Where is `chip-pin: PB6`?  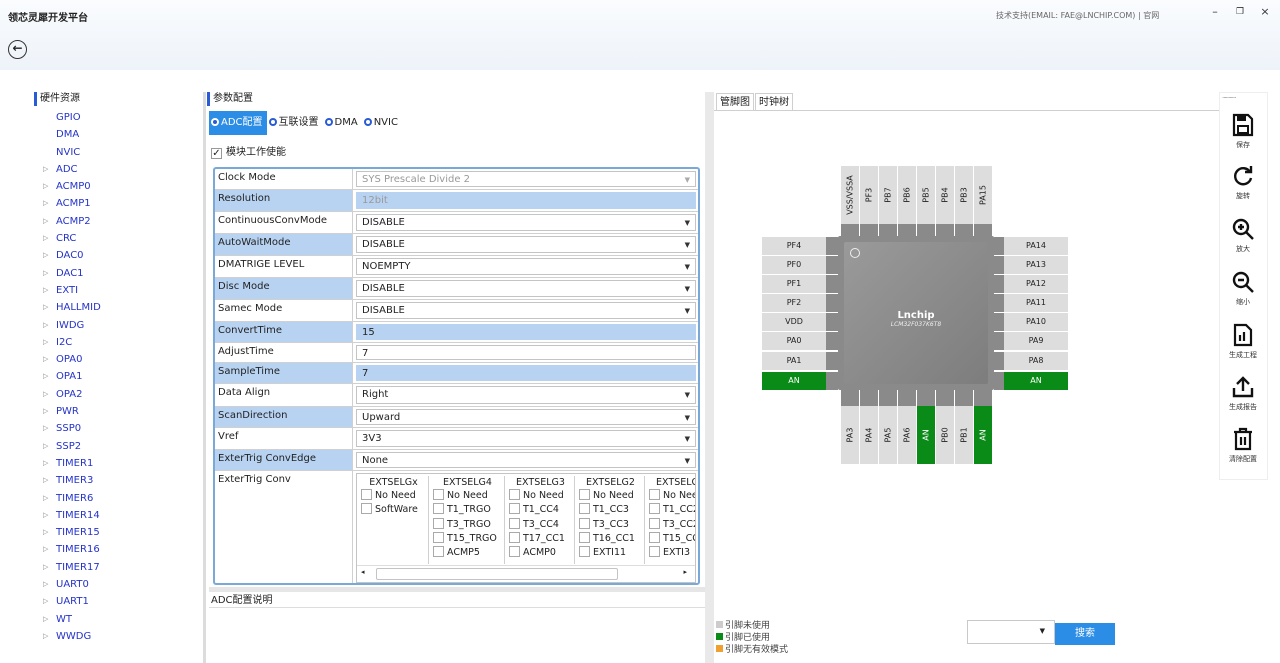 chip-pin: PB6 is located at coordinates (907, 195).